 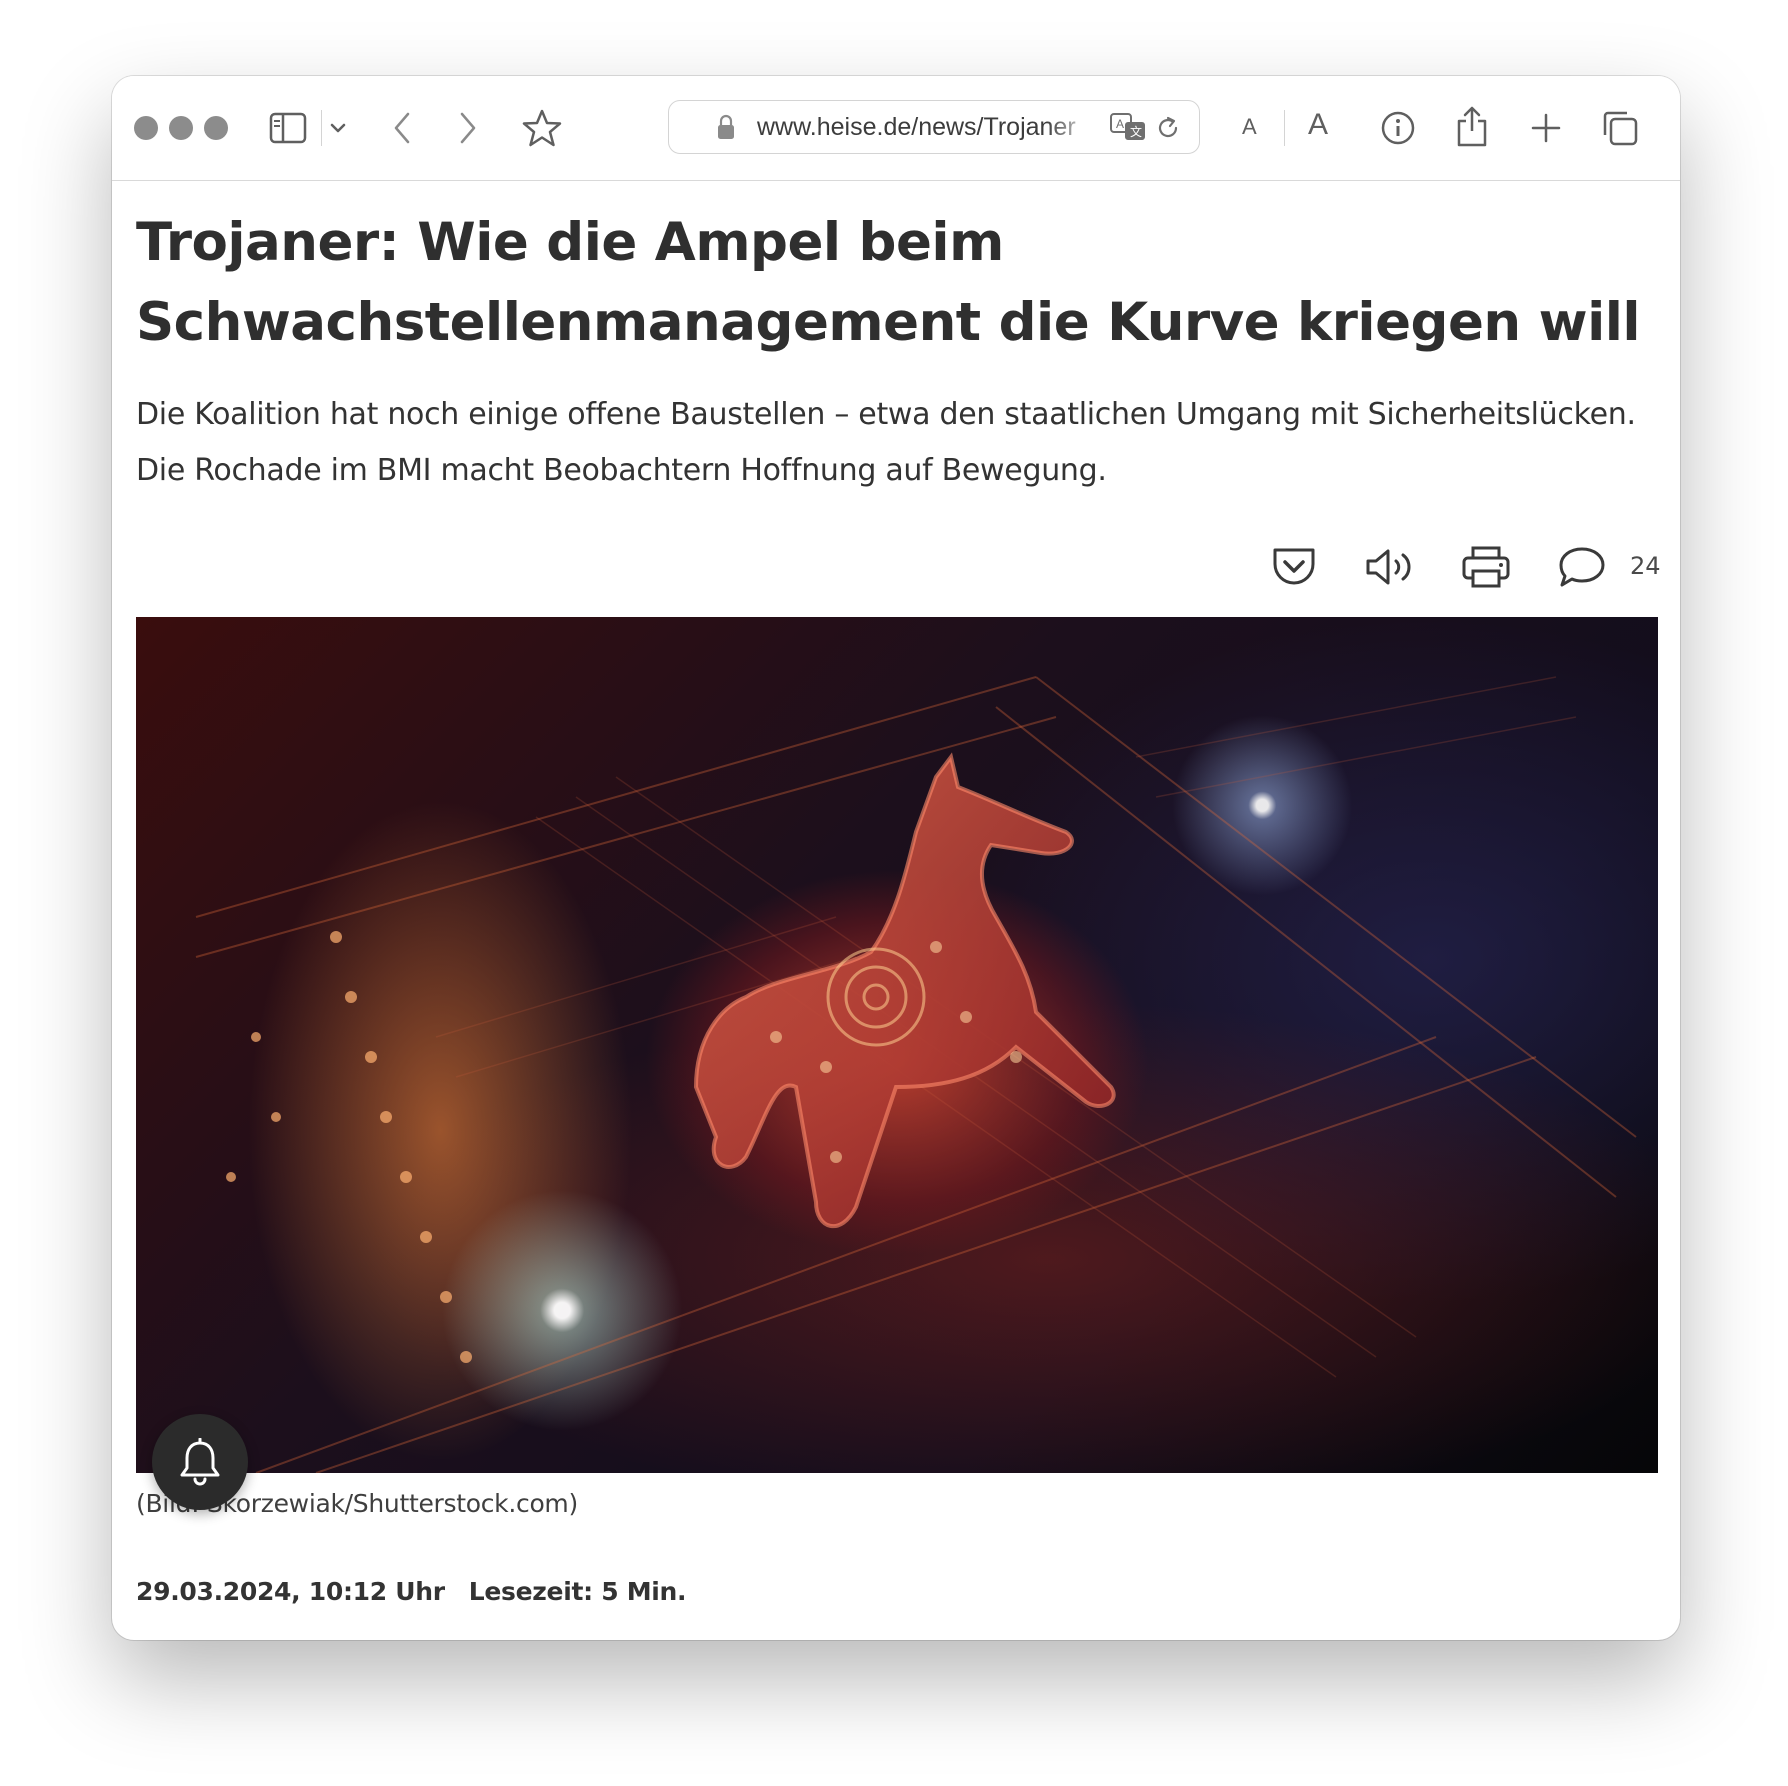 I want to click on notification-button, so click(x=200, y=1462).